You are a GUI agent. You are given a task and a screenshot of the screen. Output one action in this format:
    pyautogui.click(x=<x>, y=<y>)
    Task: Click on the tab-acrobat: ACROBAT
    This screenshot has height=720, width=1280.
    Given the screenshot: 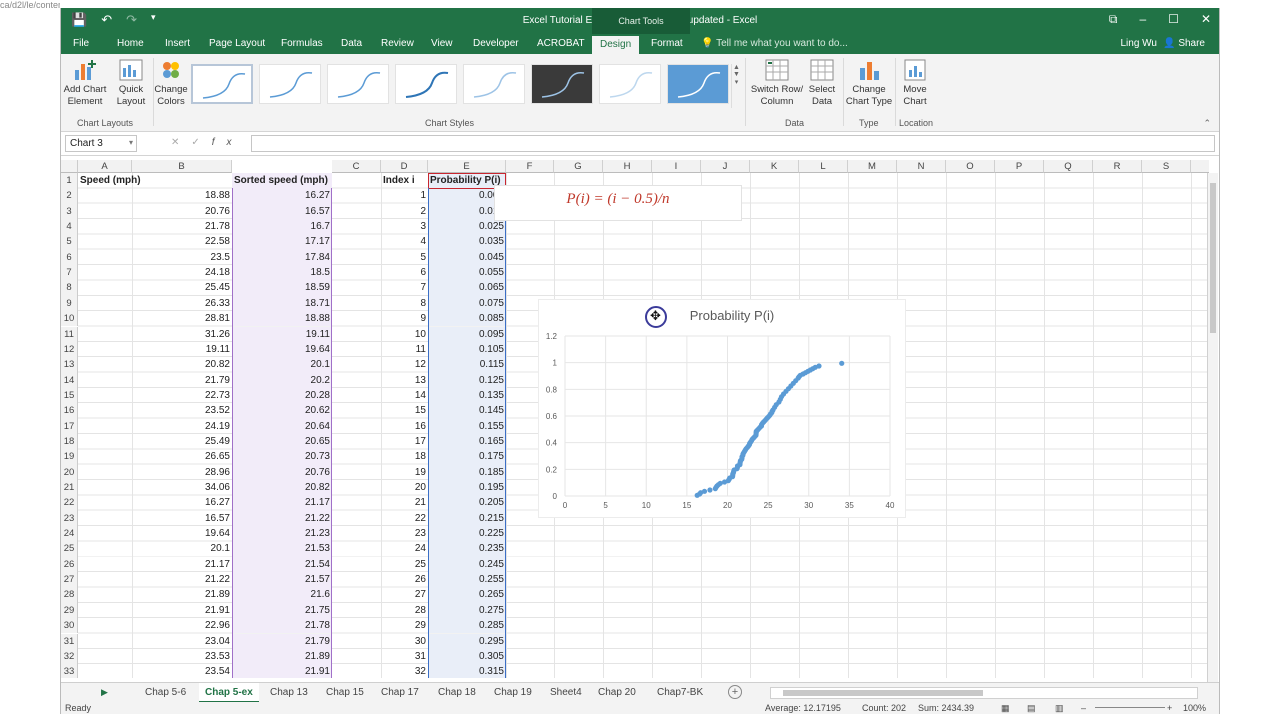 What is the action you would take?
    pyautogui.click(x=561, y=43)
    